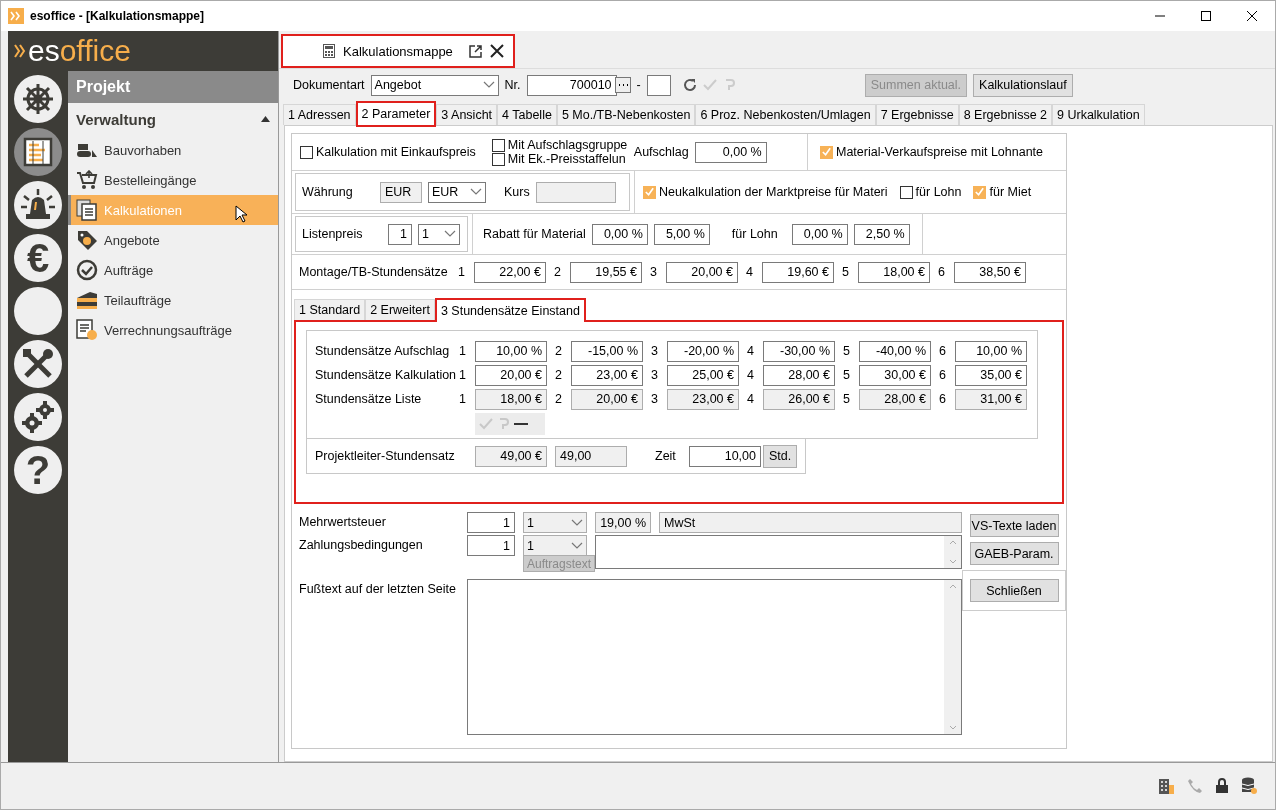 Image resolution: width=1276 pixels, height=810 pixels. I want to click on text-area, so click(778, 552).